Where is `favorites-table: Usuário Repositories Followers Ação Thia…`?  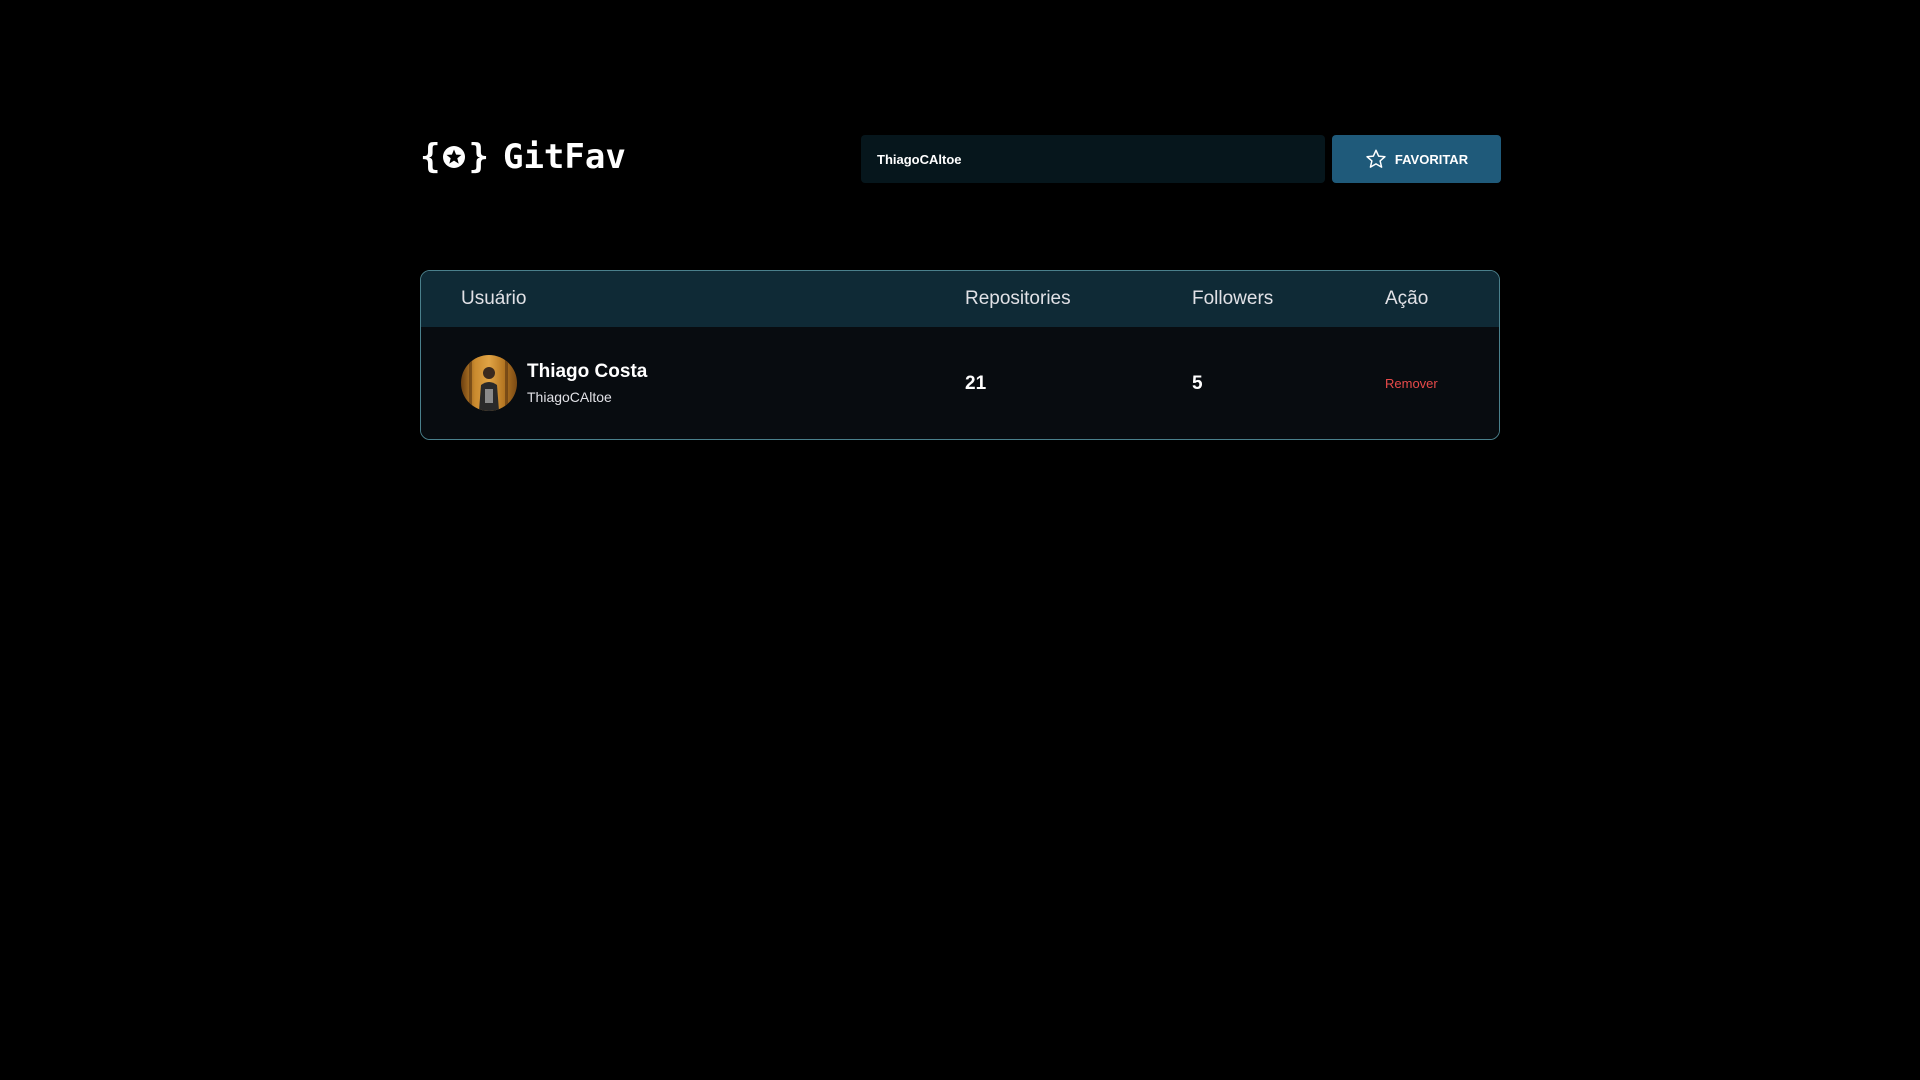
favorites-table: Usuário Repositories Followers Ação Thia… is located at coordinates (960, 355).